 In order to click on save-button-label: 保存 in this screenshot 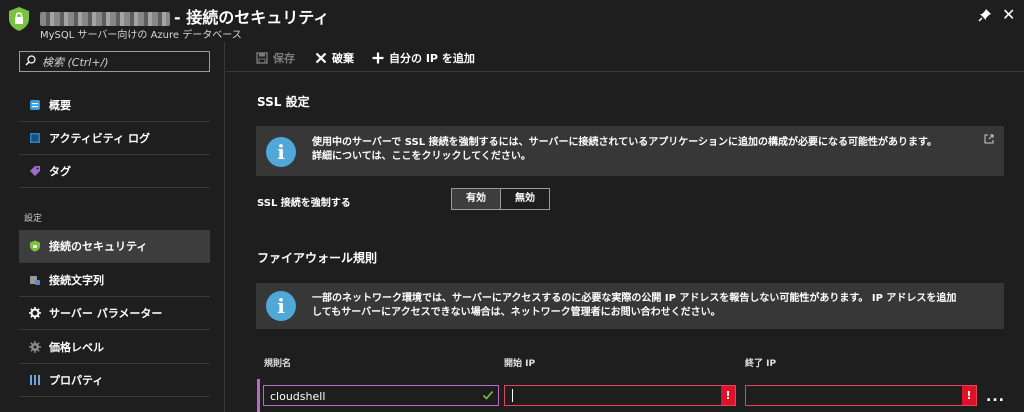, I will do `click(284, 58)`.